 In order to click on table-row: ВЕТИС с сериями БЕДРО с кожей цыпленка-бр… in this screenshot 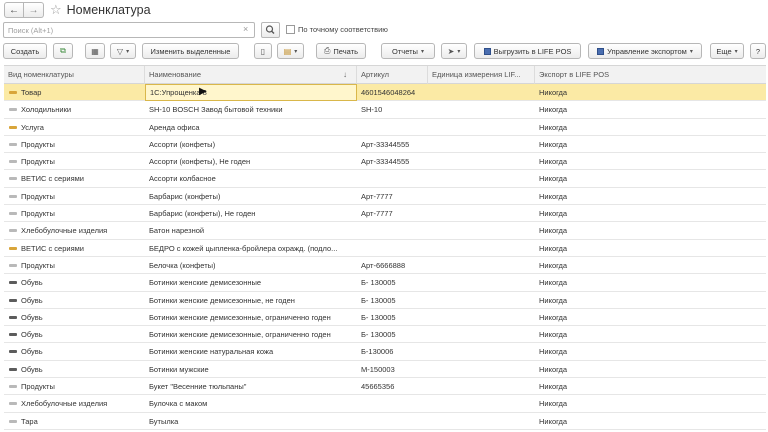, I will do `click(385, 248)`.